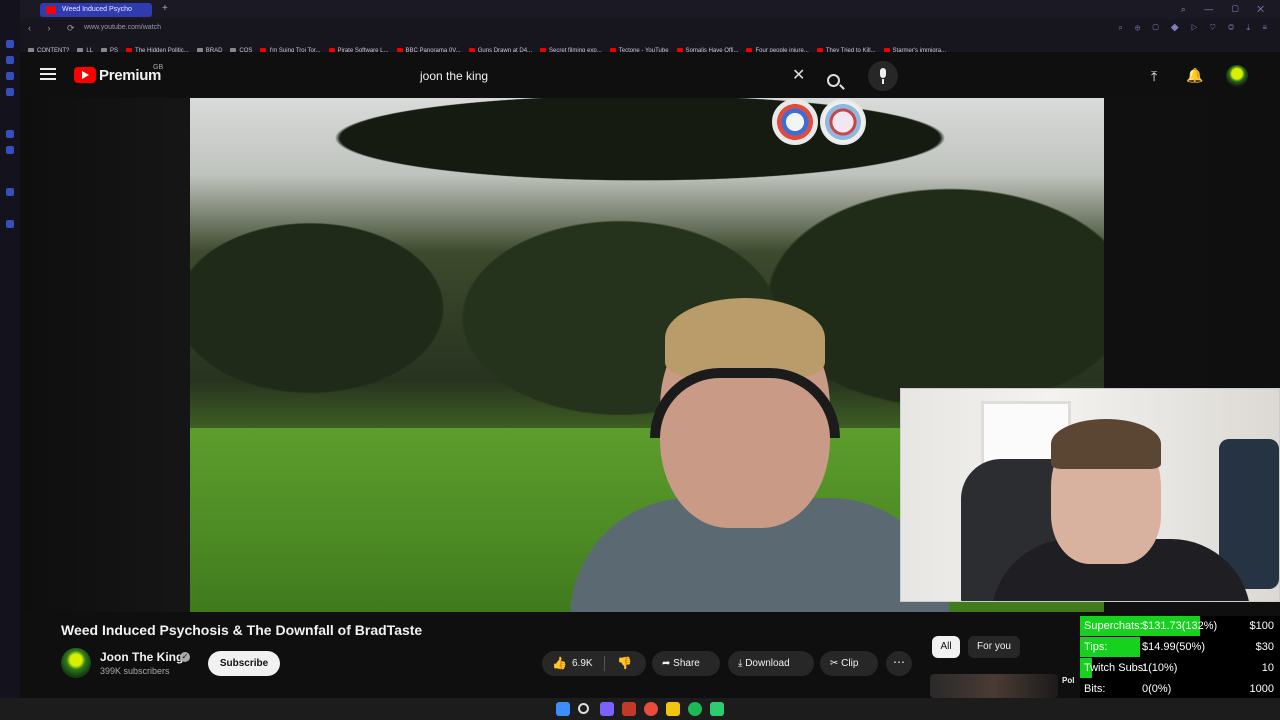 The image size is (1280, 720). I want to click on clip-button: ✂ Clip, so click(849, 663).